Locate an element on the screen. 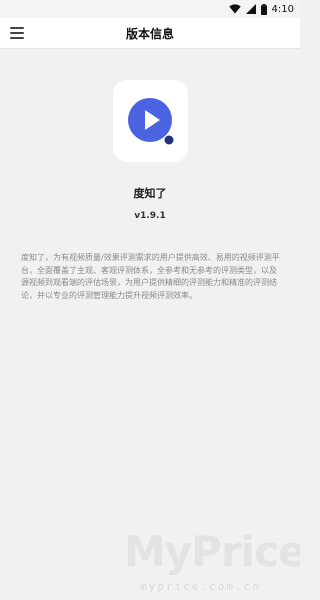 This screenshot has height=600, width=320. watermark: MyPrice myprice.com.cn is located at coordinates (150, 564).